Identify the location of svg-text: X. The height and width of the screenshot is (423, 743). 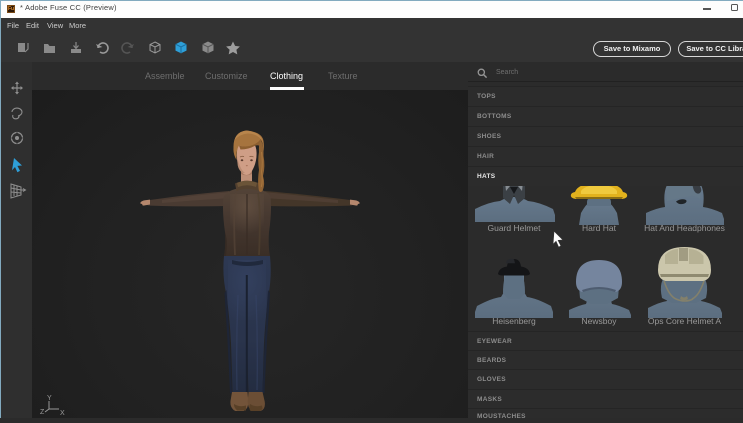
(62, 413).